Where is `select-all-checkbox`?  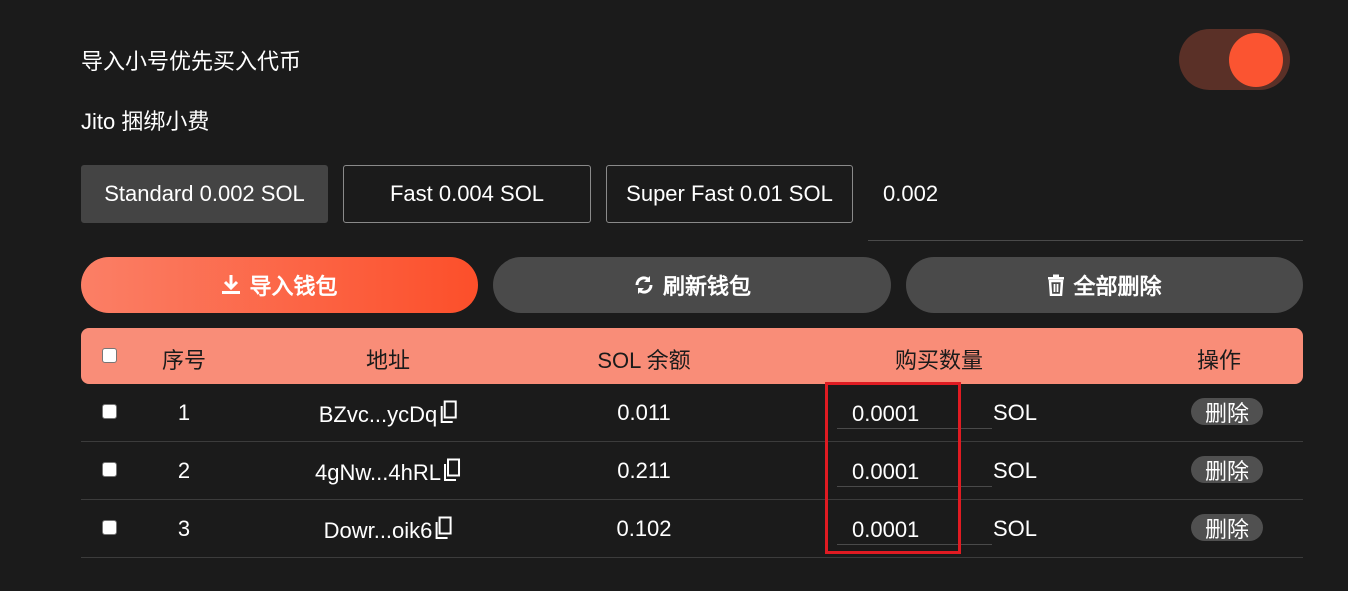 select-all-checkbox is located at coordinates (109, 355).